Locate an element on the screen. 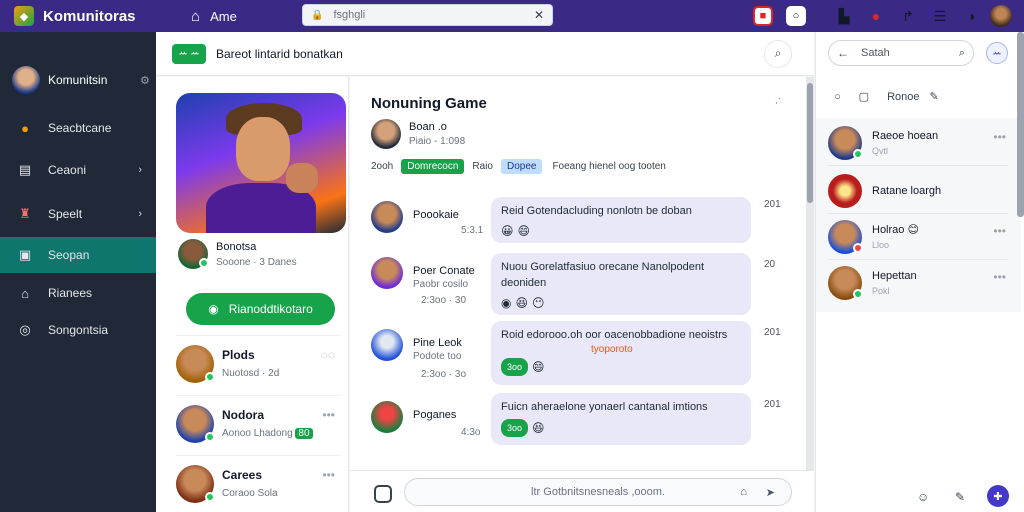 This screenshot has width=1024, height=512. nav-item-label: Songontsia is located at coordinates (78, 330).